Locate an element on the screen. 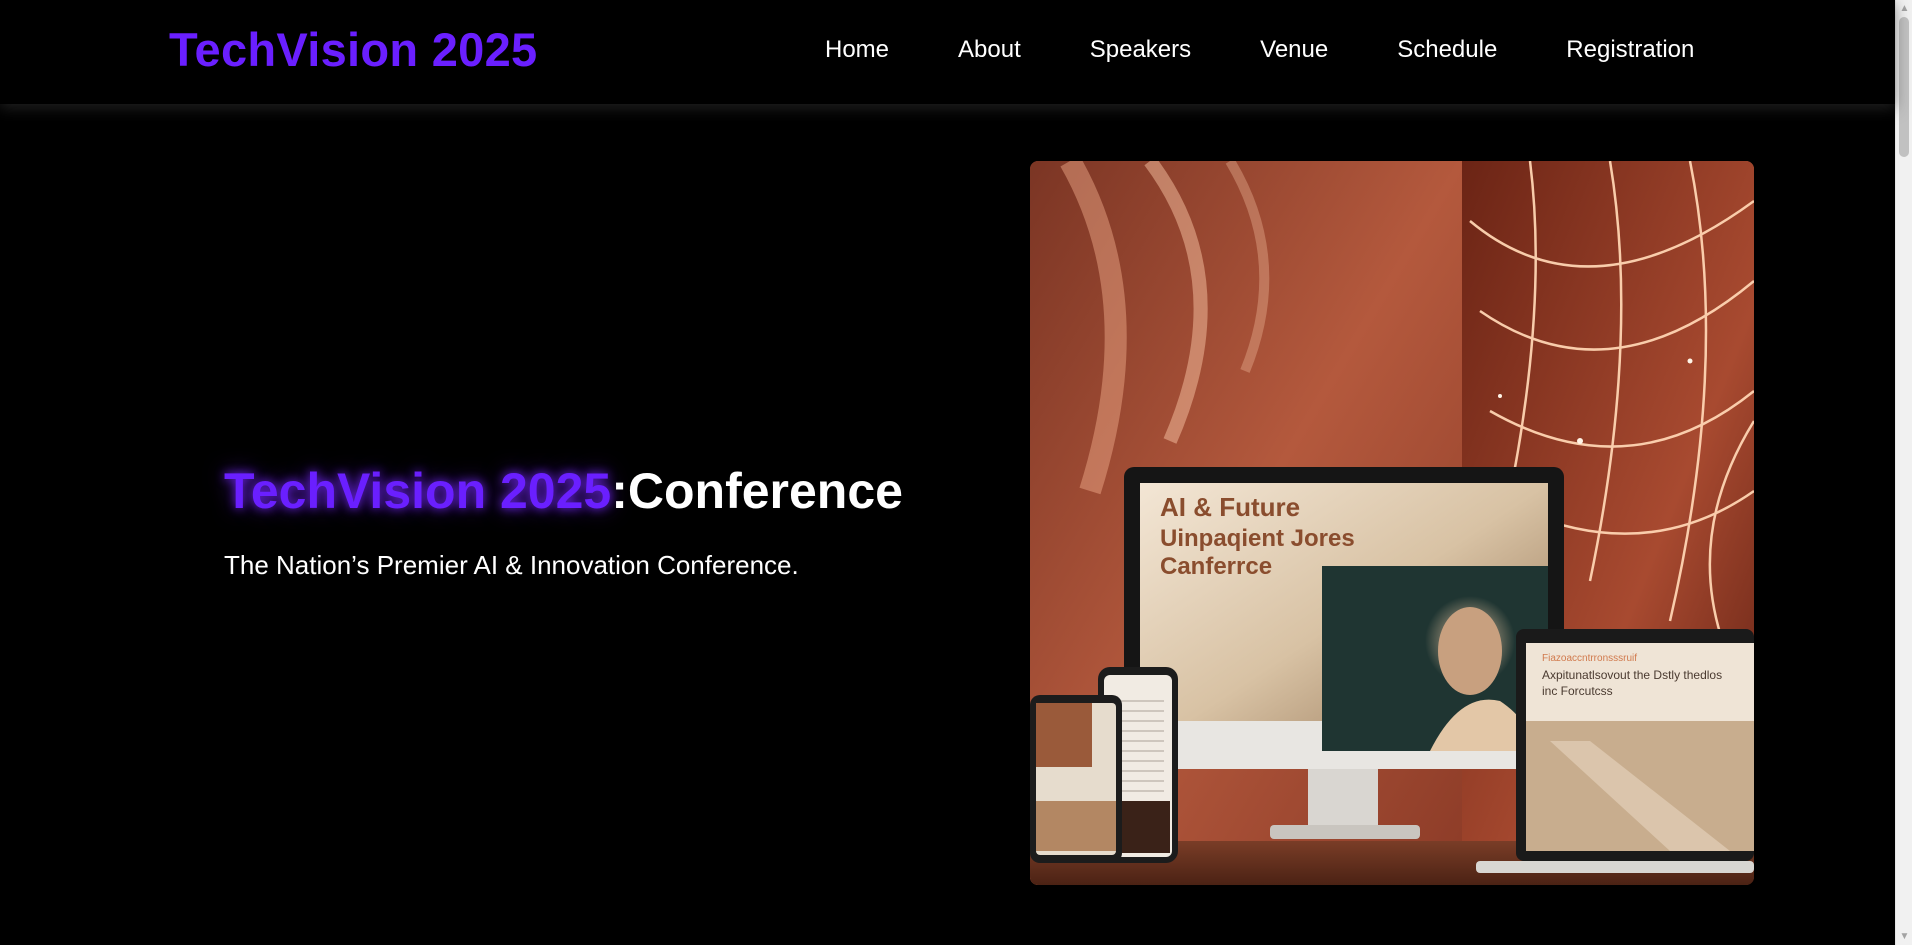  scroll-down-arrow-icon: ▼ is located at coordinates (1904, 936).